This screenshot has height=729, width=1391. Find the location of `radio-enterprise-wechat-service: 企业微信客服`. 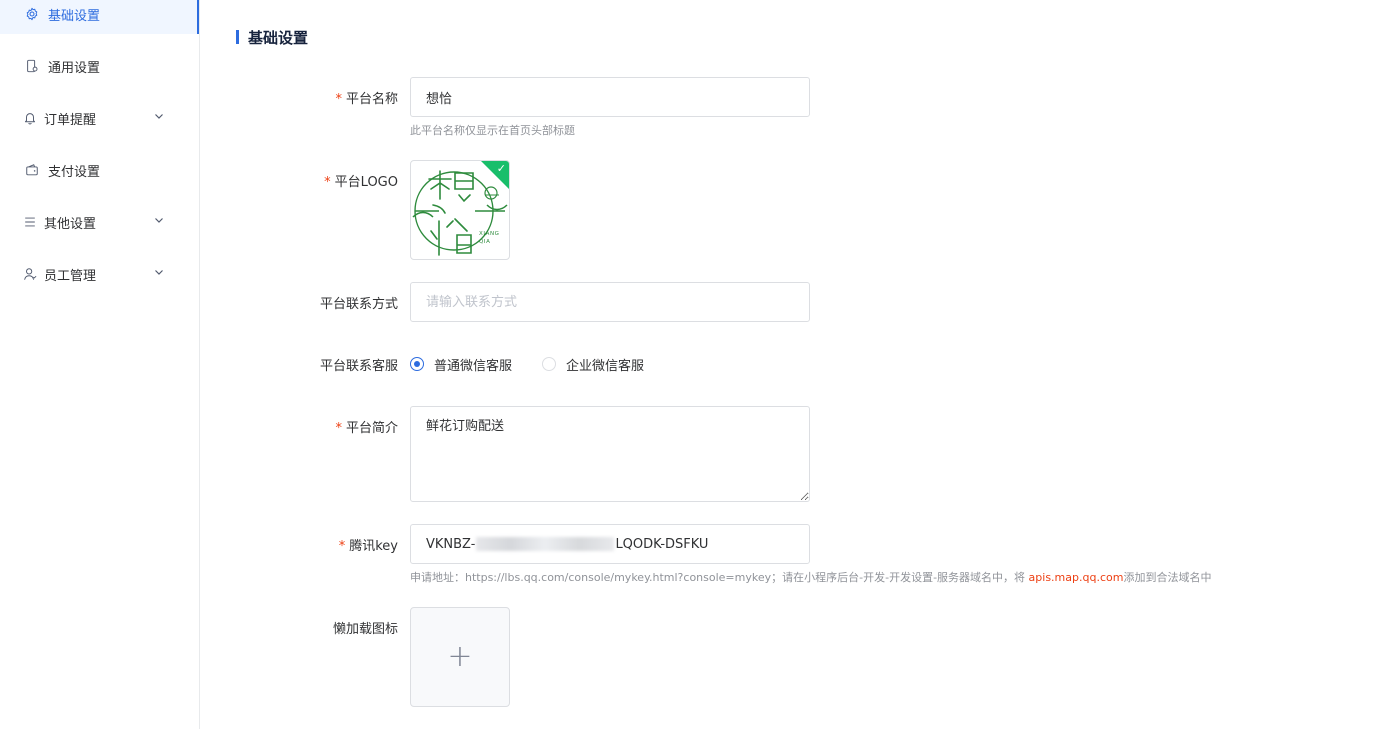

radio-enterprise-wechat-service: 企业微信客服 is located at coordinates (593, 364).